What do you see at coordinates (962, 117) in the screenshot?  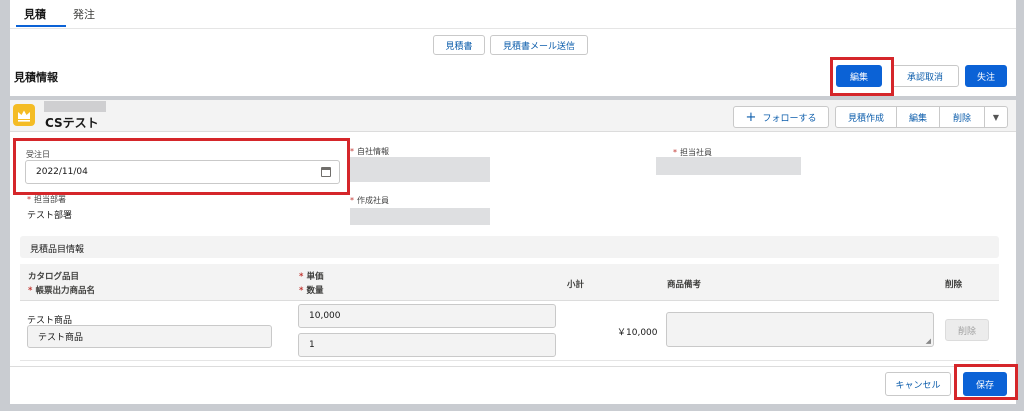 I see `record-delete-button: 削除` at bounding box center [962, 117].